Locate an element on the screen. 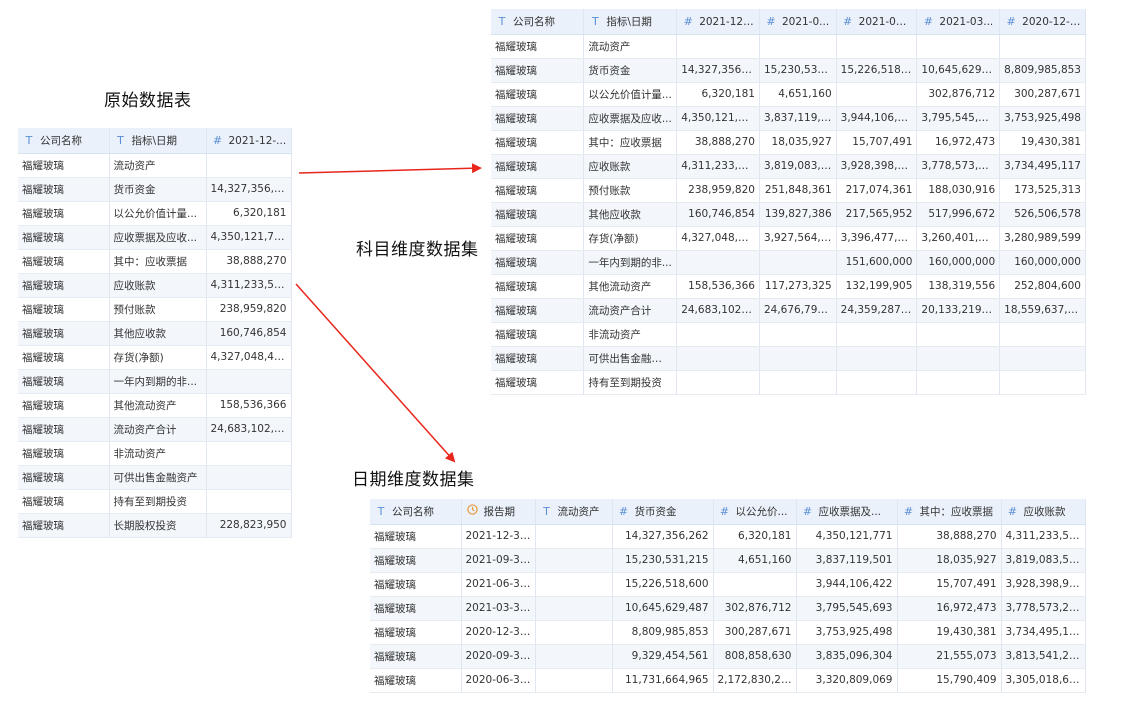  column-header: # 其中：应收票据 is located at coordinates (949, 512).